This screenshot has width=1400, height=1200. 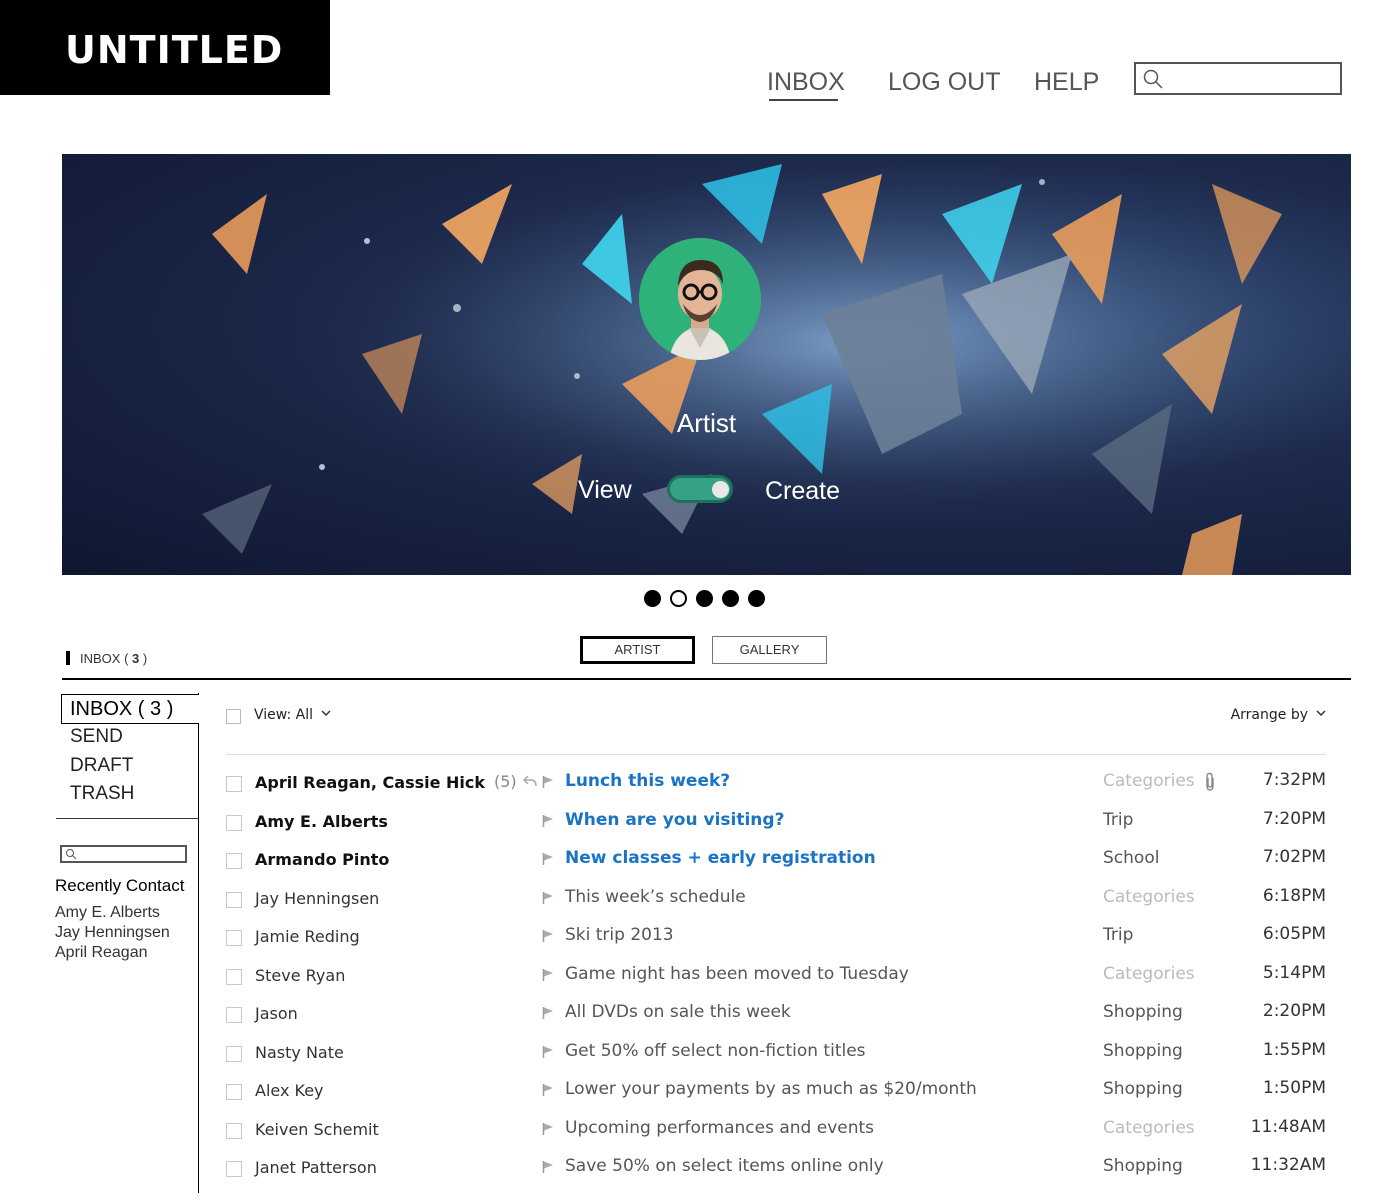 What do you see at coordinates (1066, 82) in the screenshot?
I see `nav-help-link: HELP` at bounding box center [1066, 82].